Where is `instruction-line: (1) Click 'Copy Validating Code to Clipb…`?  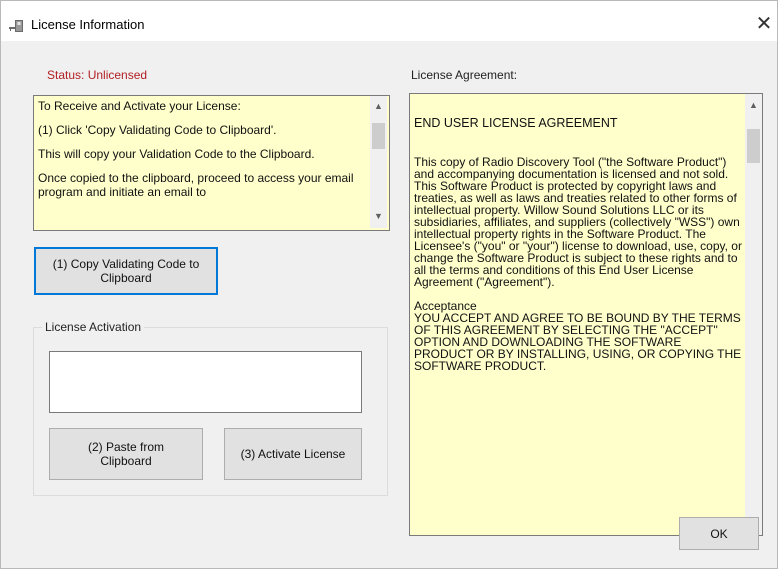
instruction-line: (1) Click 'Copy Validating Code to Clipb… is located at coordinates (157, 130).